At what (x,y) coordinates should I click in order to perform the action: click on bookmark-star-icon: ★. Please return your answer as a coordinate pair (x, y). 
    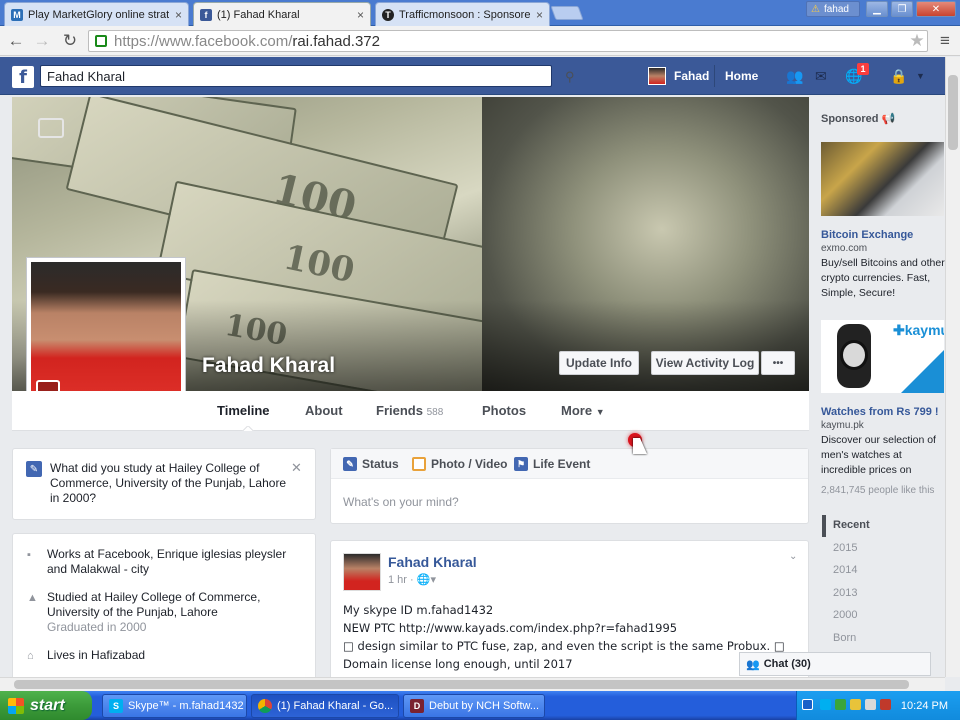
    Looking at the image, I should click on (917, 41).